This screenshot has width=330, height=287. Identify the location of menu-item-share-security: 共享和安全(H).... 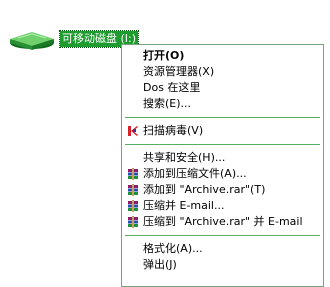
(222, 158).